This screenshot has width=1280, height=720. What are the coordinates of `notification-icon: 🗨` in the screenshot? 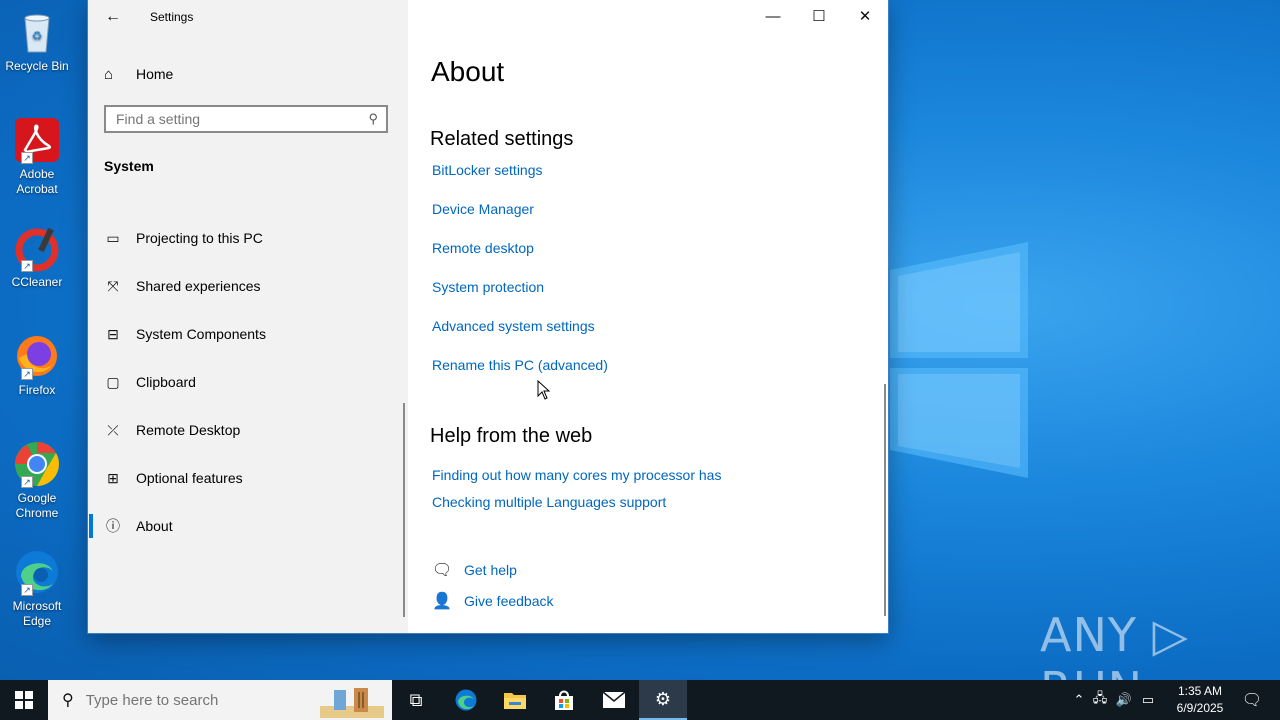 It's located at (1252, 700).